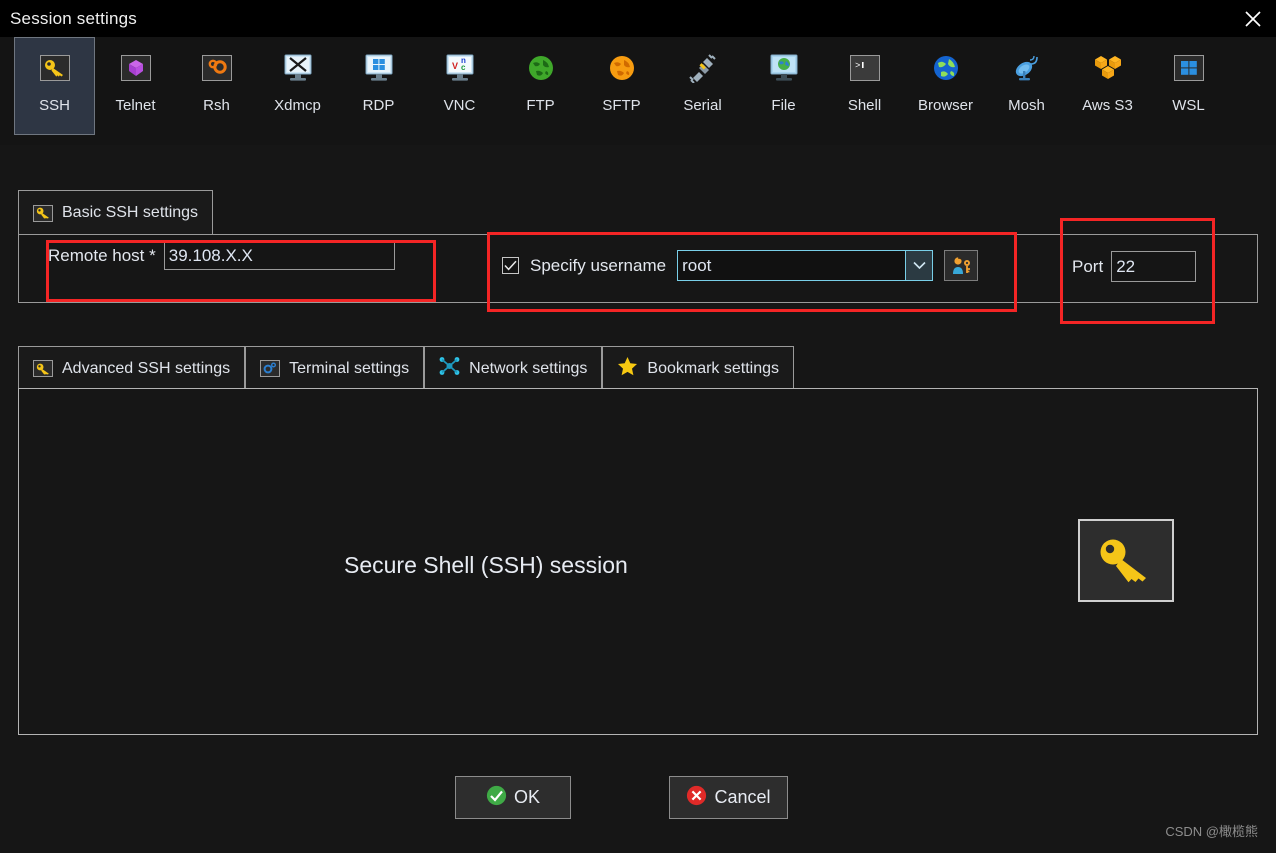  I want to click on watermark: CSDN @橄榄熊, so click(1211, 831).